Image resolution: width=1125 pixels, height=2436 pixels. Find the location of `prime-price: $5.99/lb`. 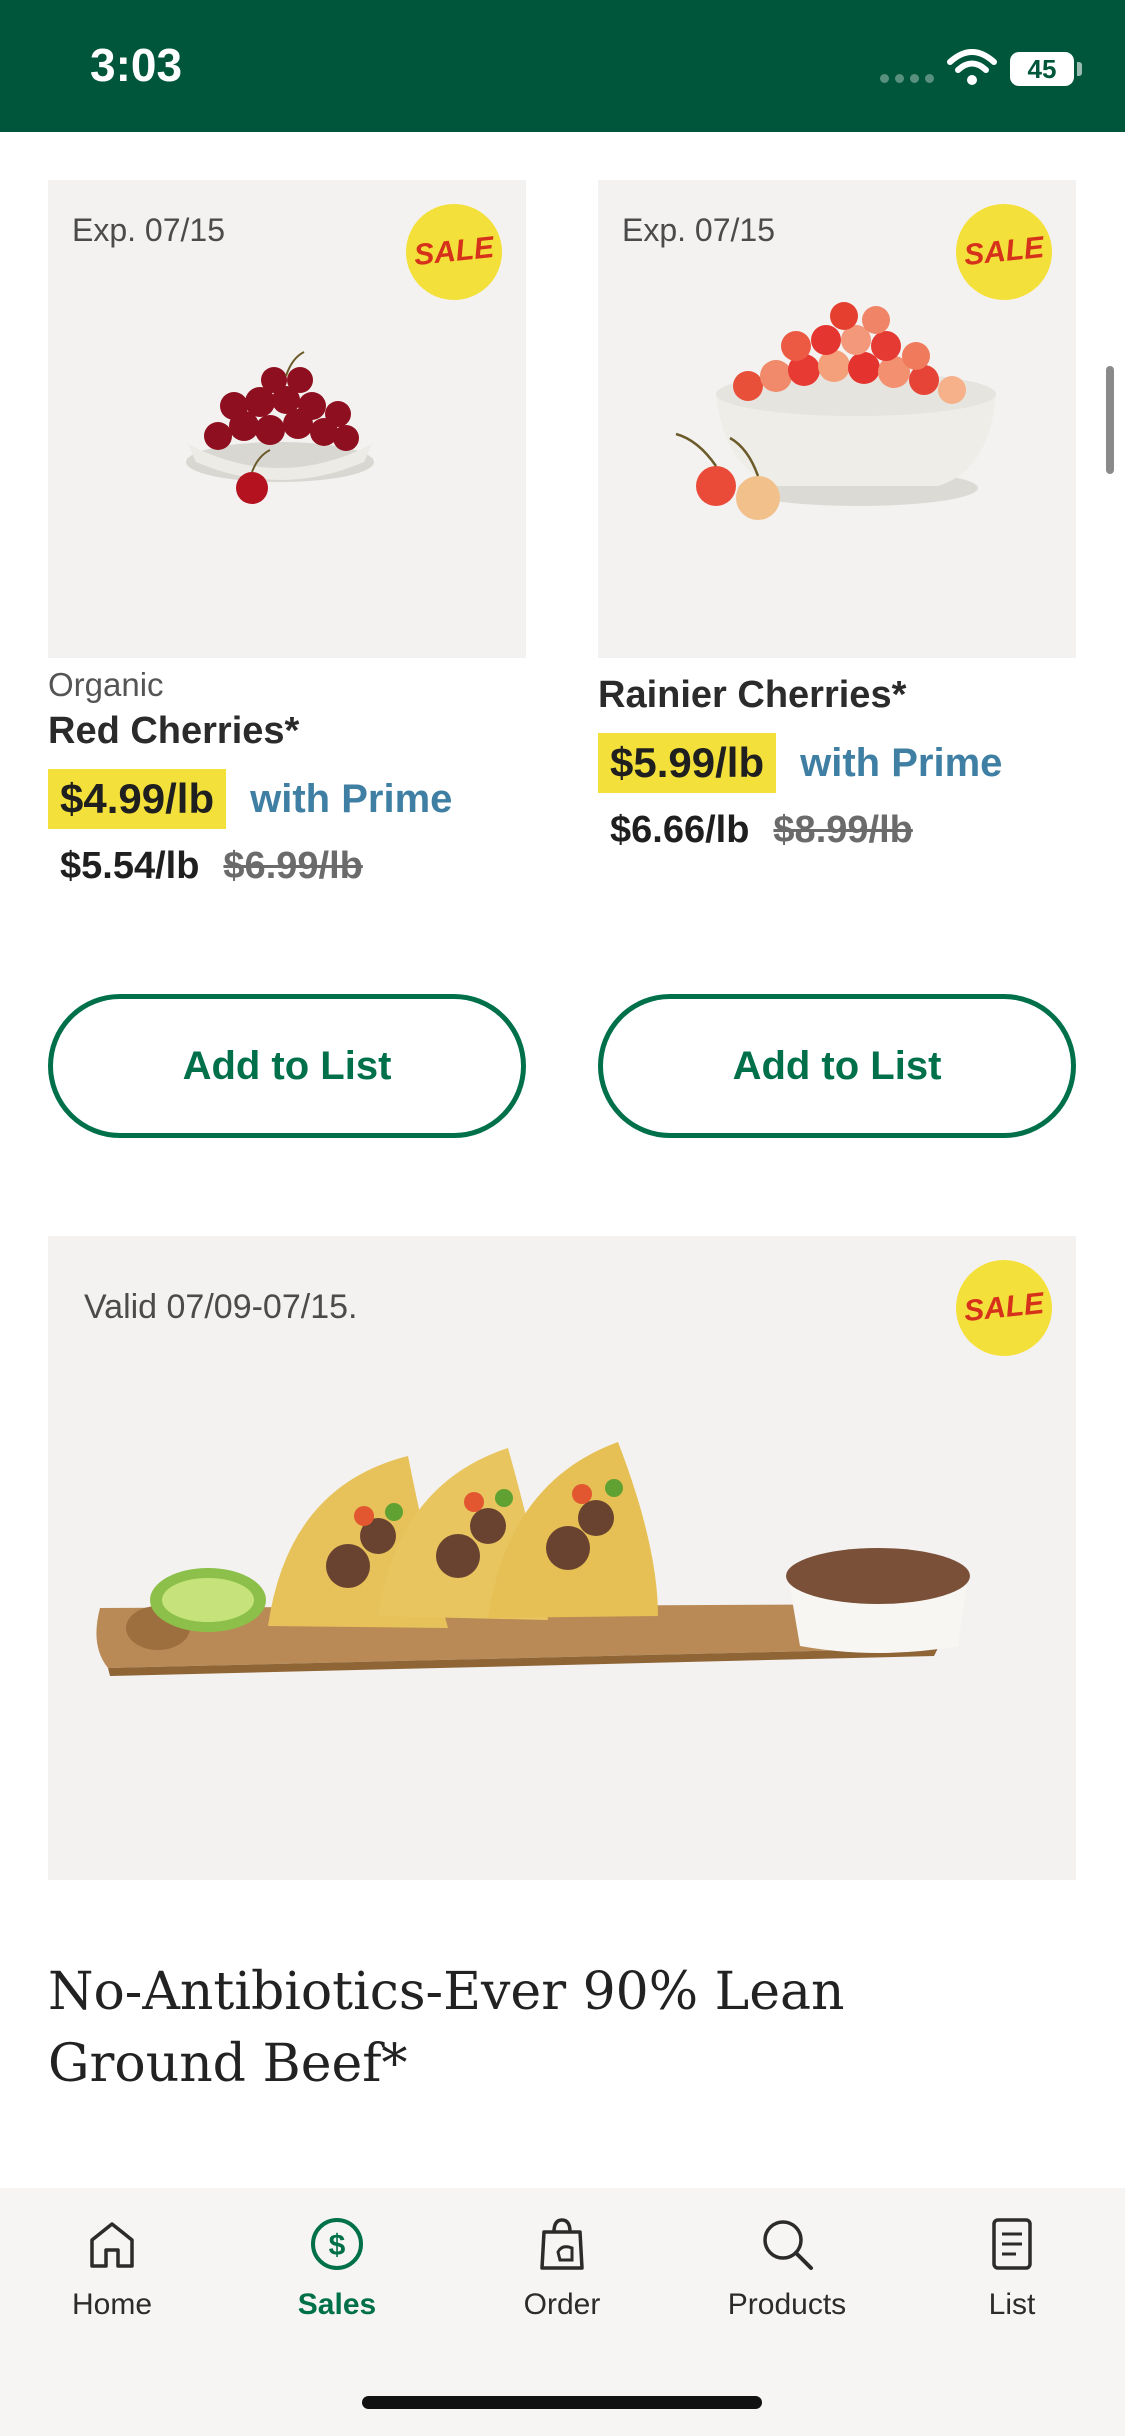

prime-price: $5.99/lb is located at coordinates (687, 763).